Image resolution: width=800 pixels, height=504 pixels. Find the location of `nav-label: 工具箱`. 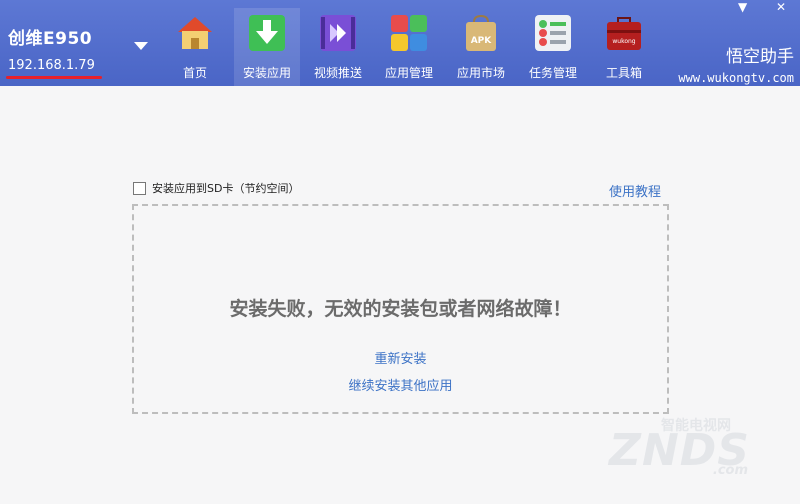

nav-label: 工具箱 is located at coordinates (623, 73).